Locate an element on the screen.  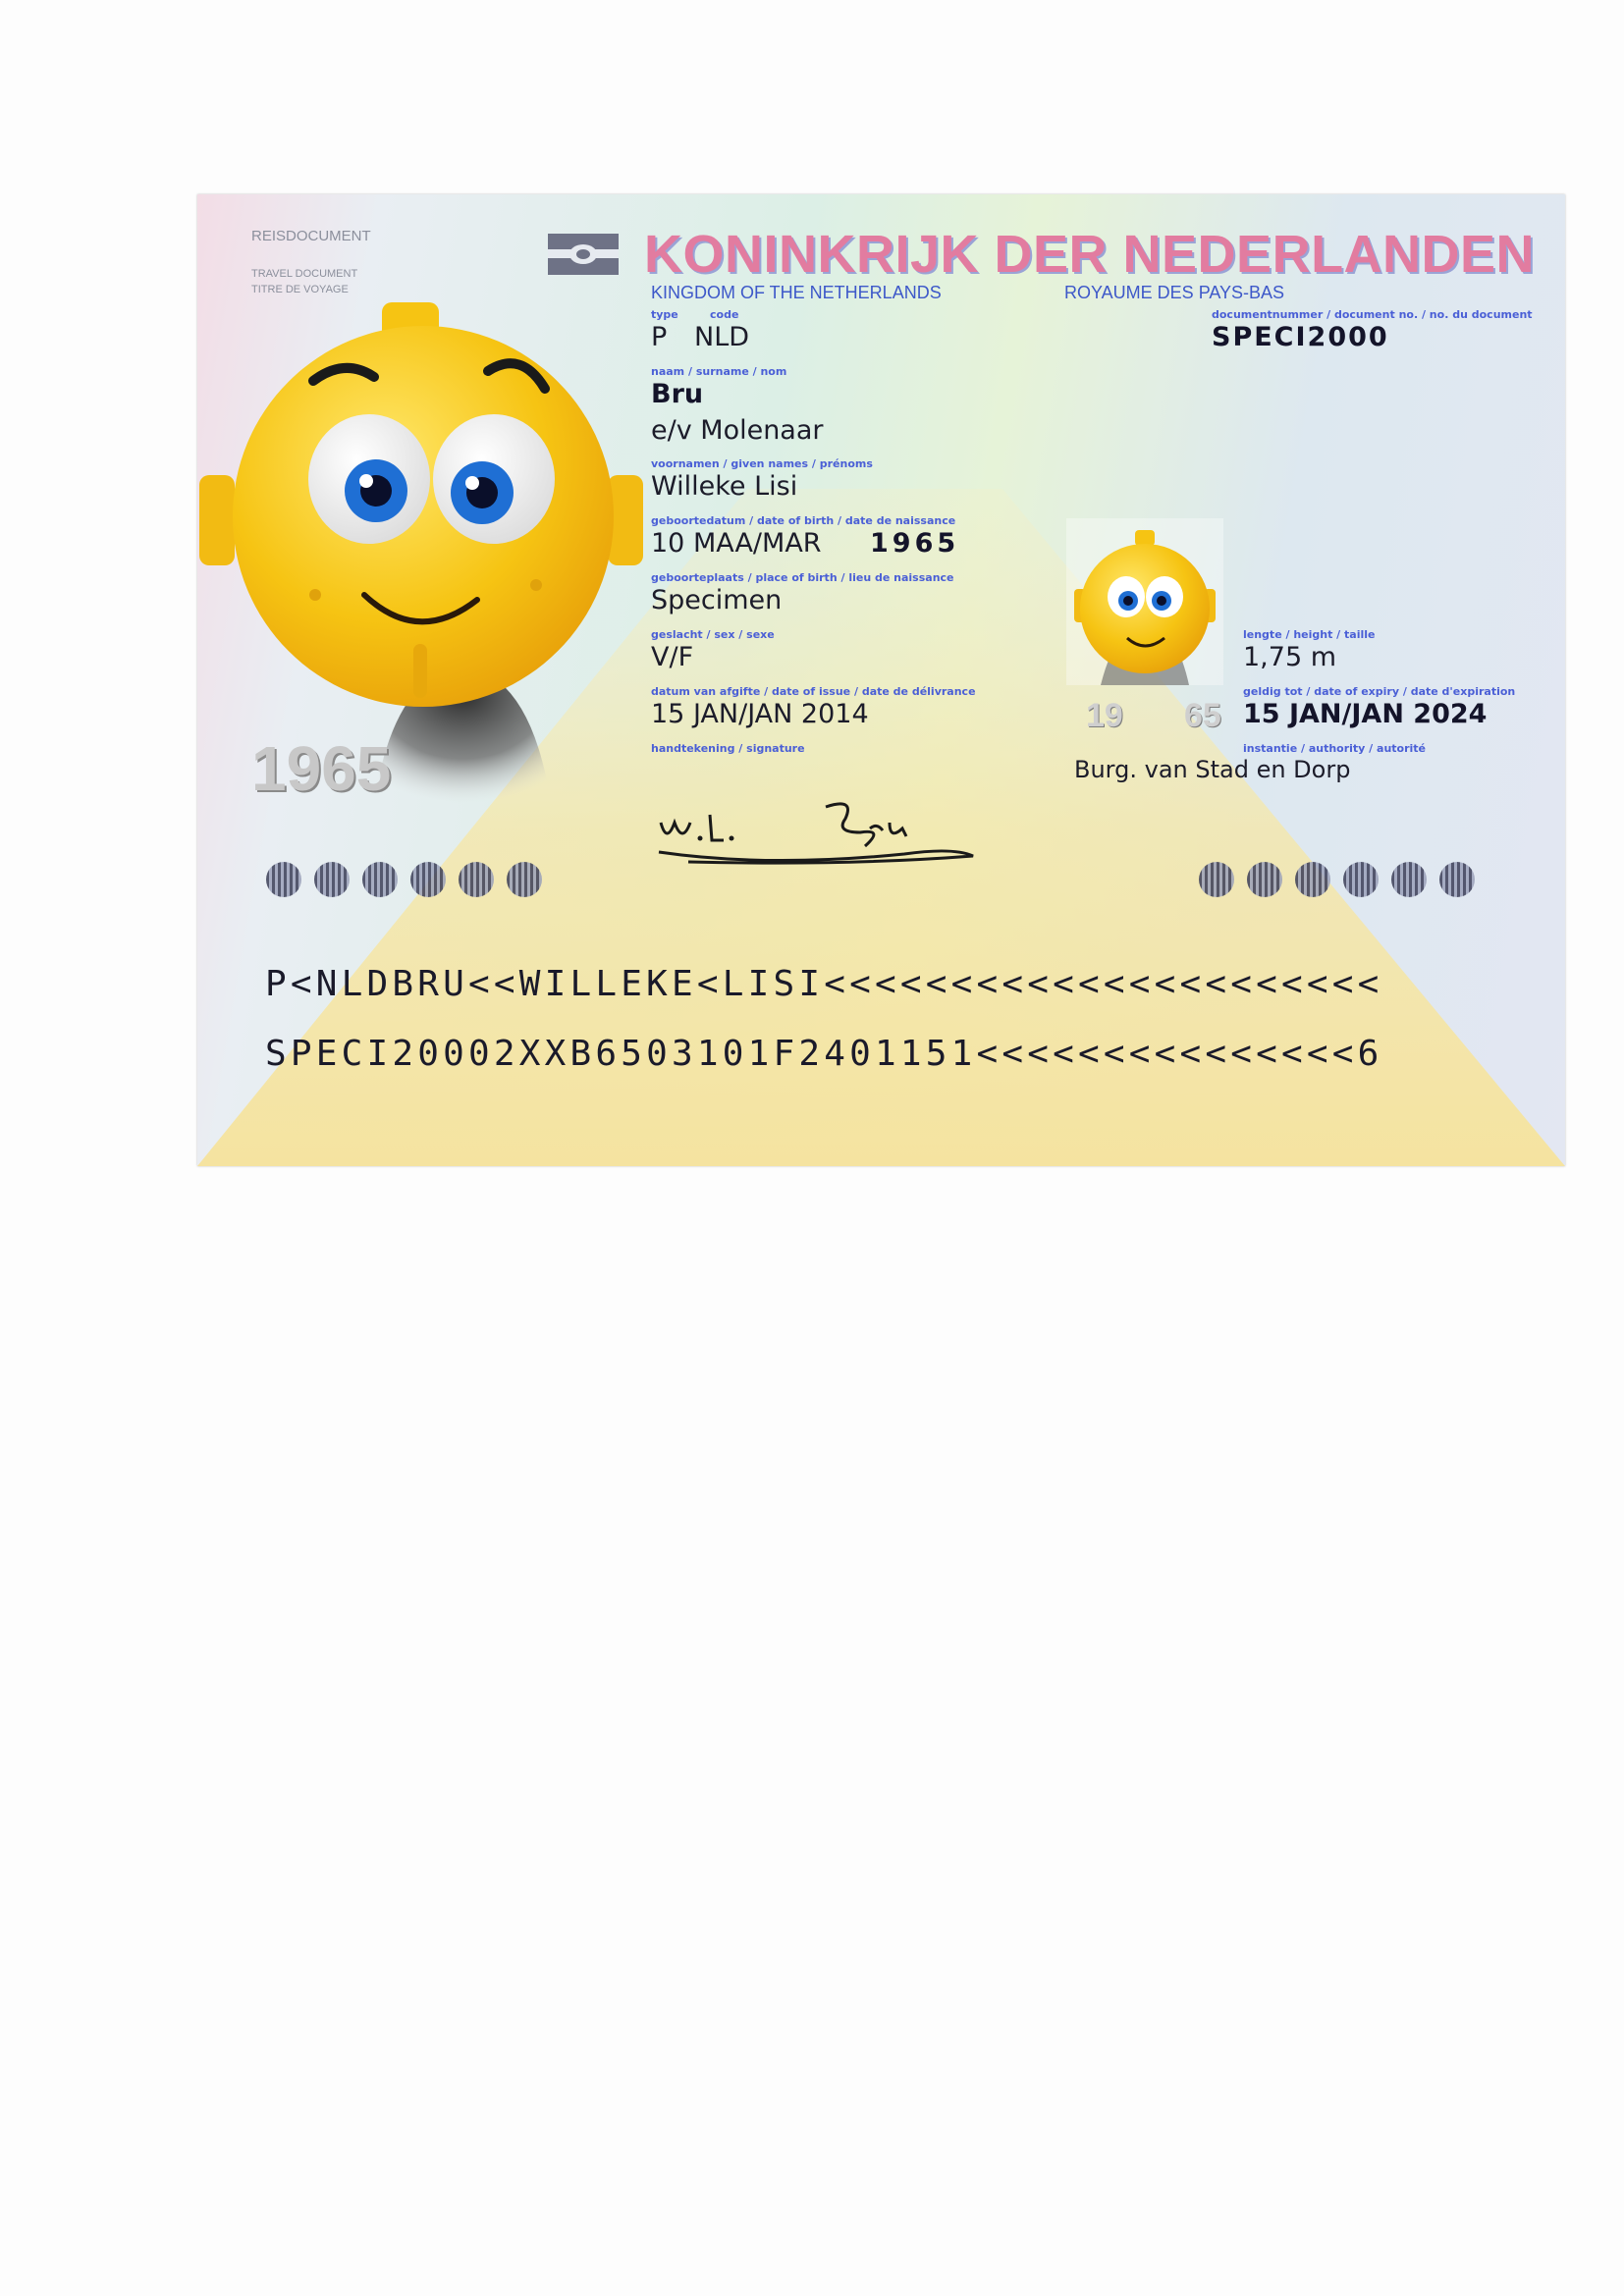
small-year-right: 65 is located at coordinates (1202, 716).